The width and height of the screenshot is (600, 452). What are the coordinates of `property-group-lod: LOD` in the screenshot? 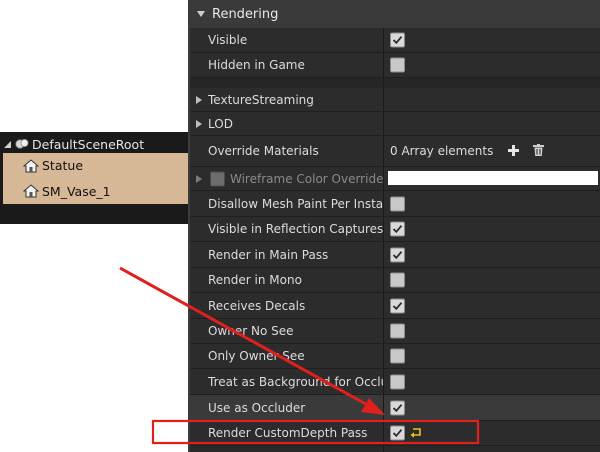 It's located at (395, 124).